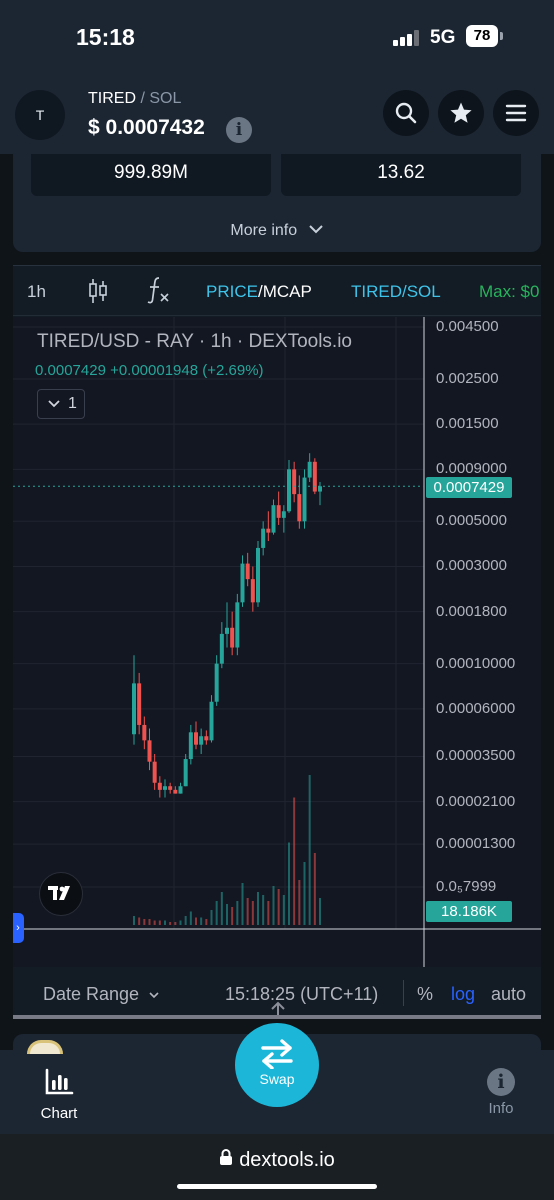 This screenshot has height=1200, width=554. Describe the element at coordinates (59, 1113) in the screenshot. I see `nav-chart-label: Chart` at that location.